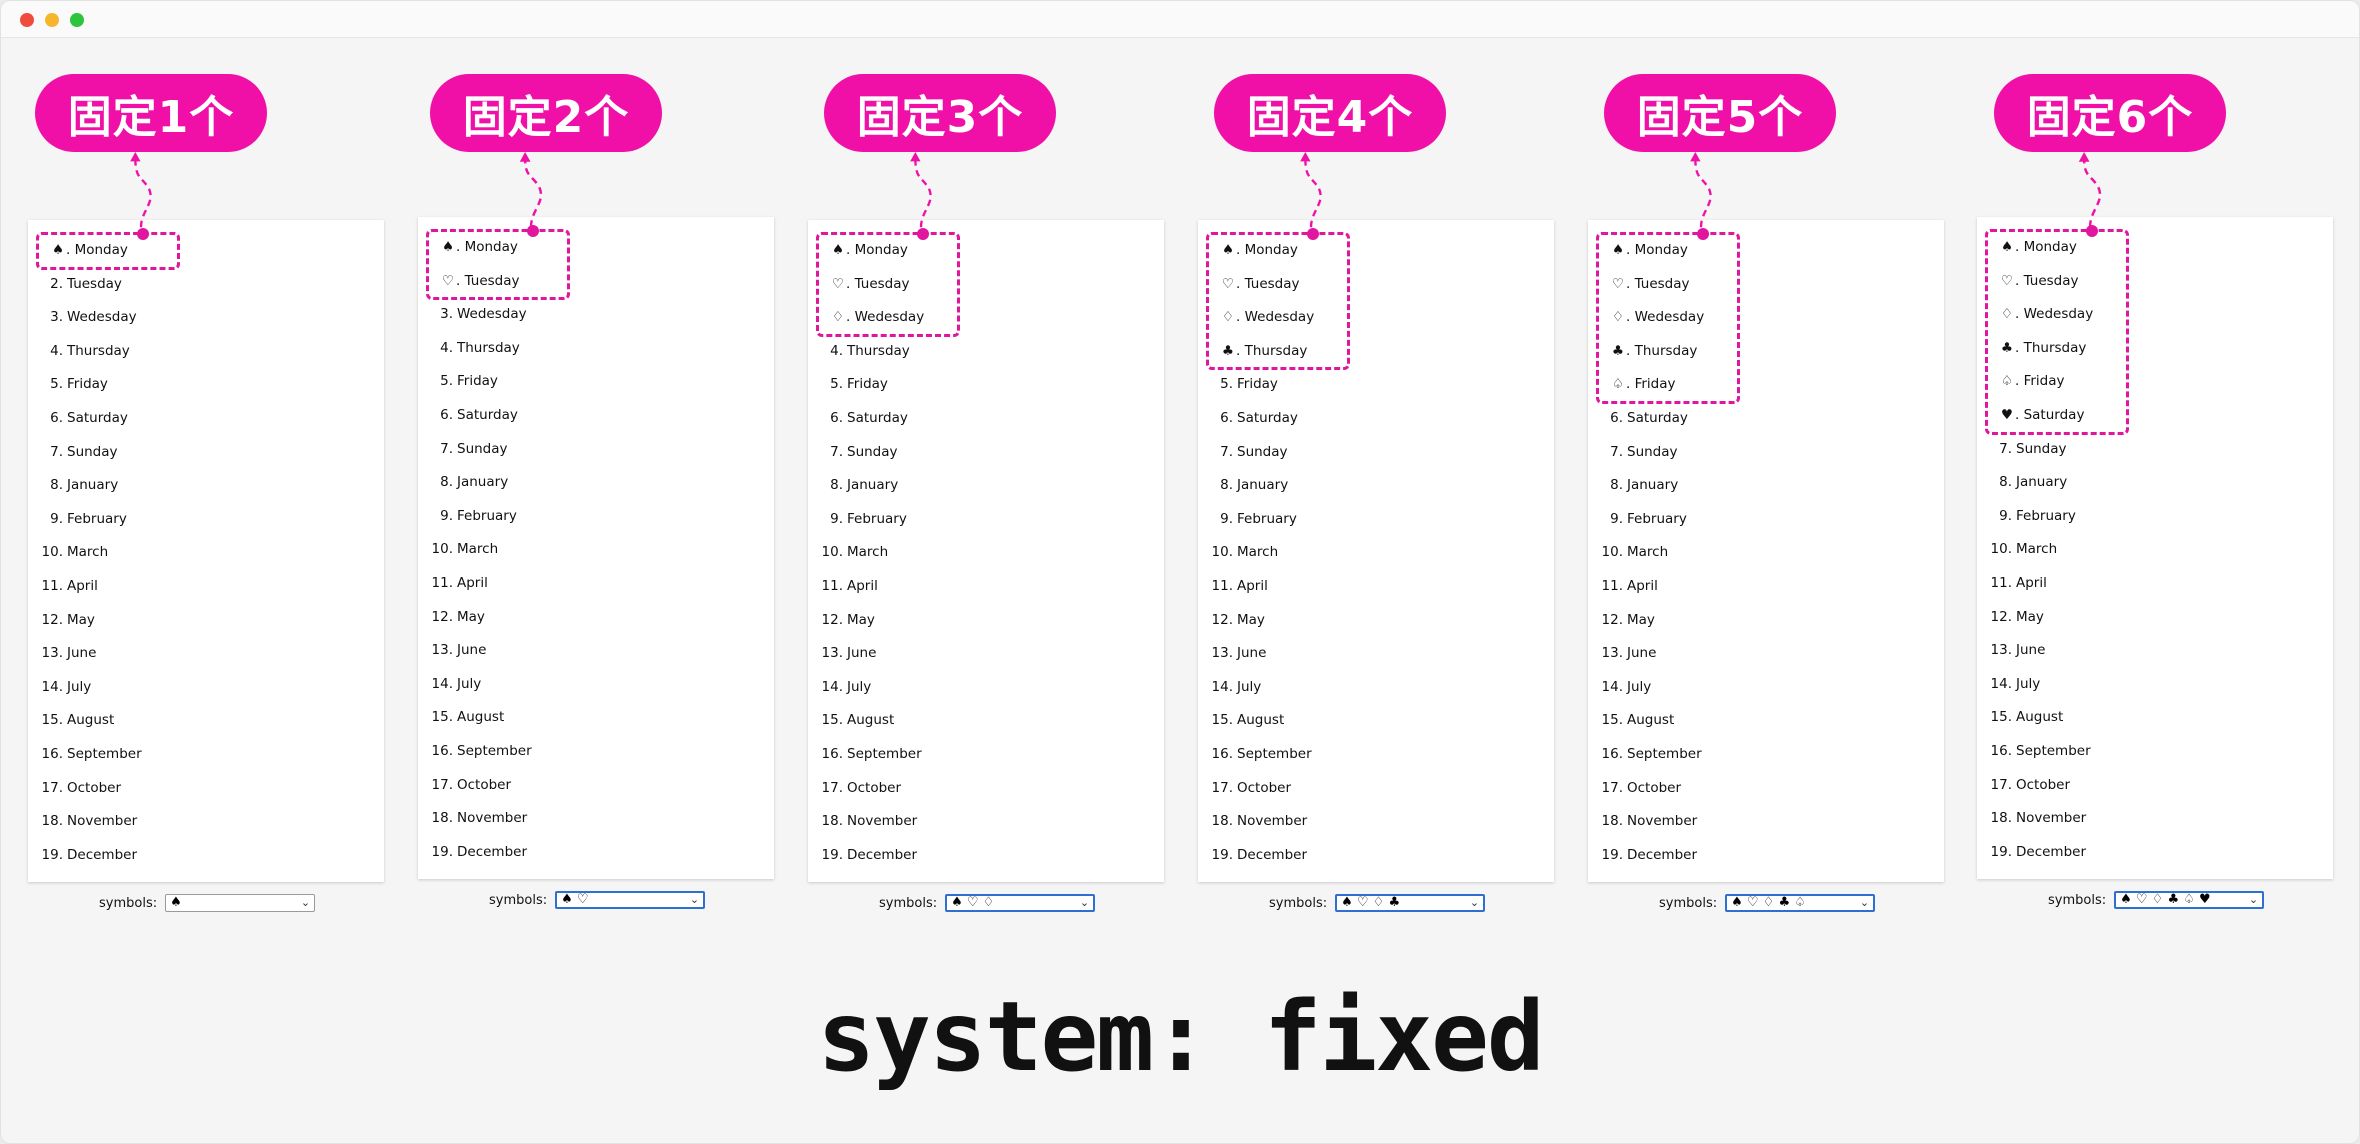 This screenshot has height=1144, width=2360. I want to click on list-marker: 17., so click(2001, 784).